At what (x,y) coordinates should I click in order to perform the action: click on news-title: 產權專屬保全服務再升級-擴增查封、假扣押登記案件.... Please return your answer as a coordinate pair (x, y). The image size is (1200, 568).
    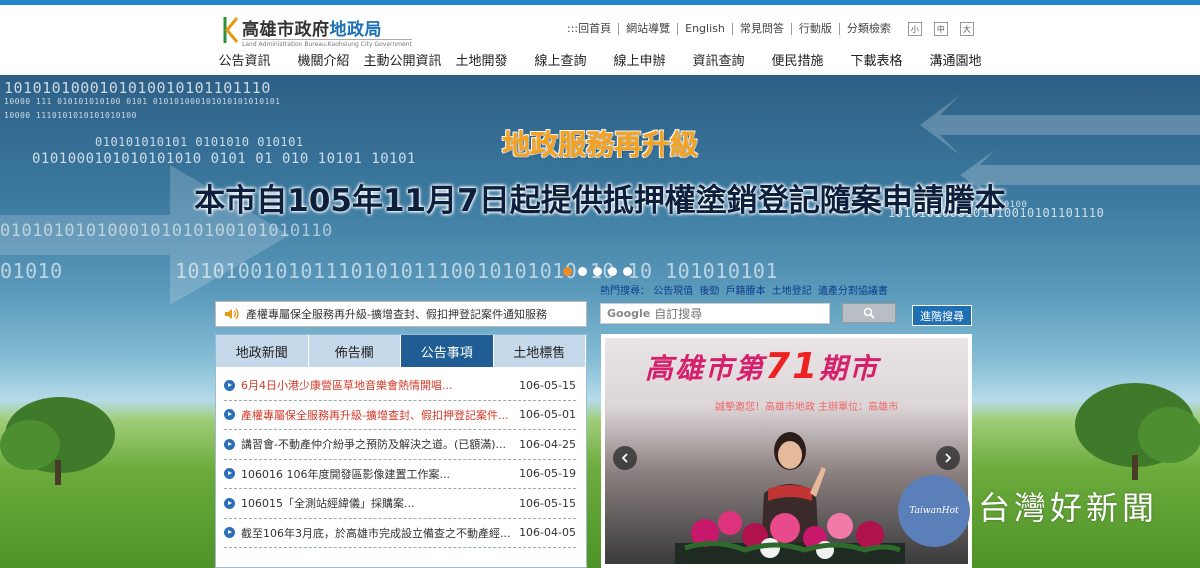
    Looking at the image, I should click on (377, 415).